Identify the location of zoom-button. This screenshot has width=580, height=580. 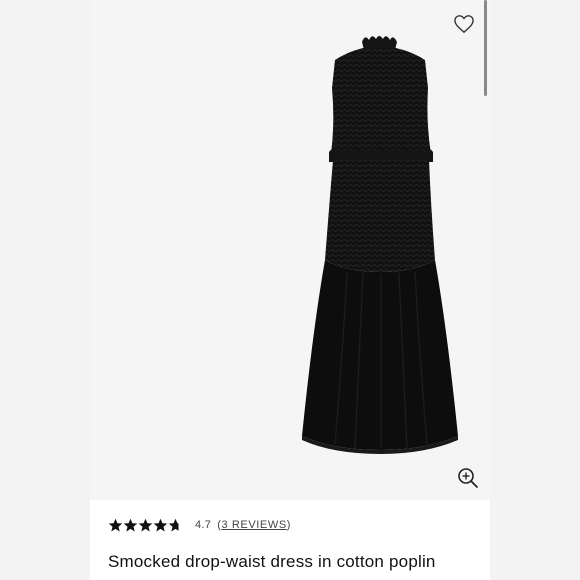
(468, 478).